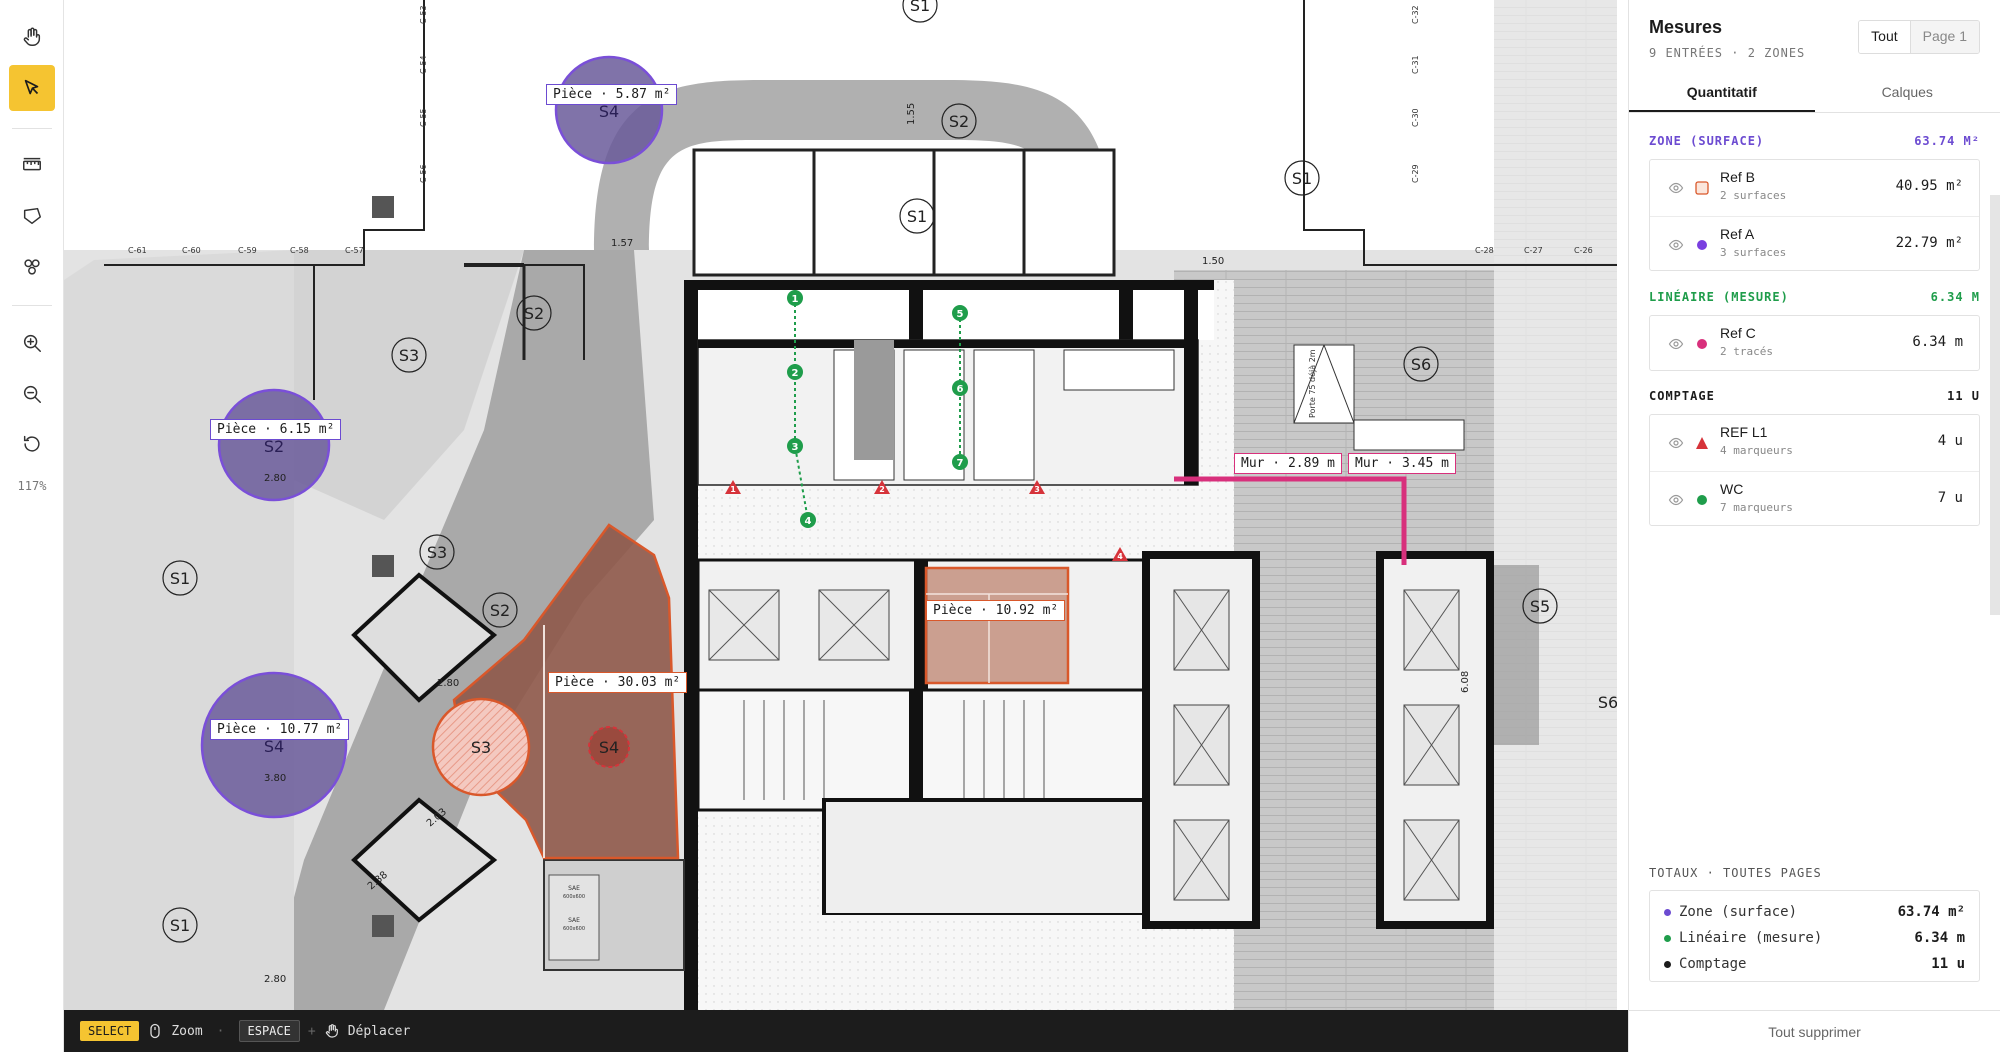  Describe the element at coordinates (1814, 297) in the screenshot. I see `section-header-lineaire: LINÉAIRE (MESURE) 6.34 M` at that location.